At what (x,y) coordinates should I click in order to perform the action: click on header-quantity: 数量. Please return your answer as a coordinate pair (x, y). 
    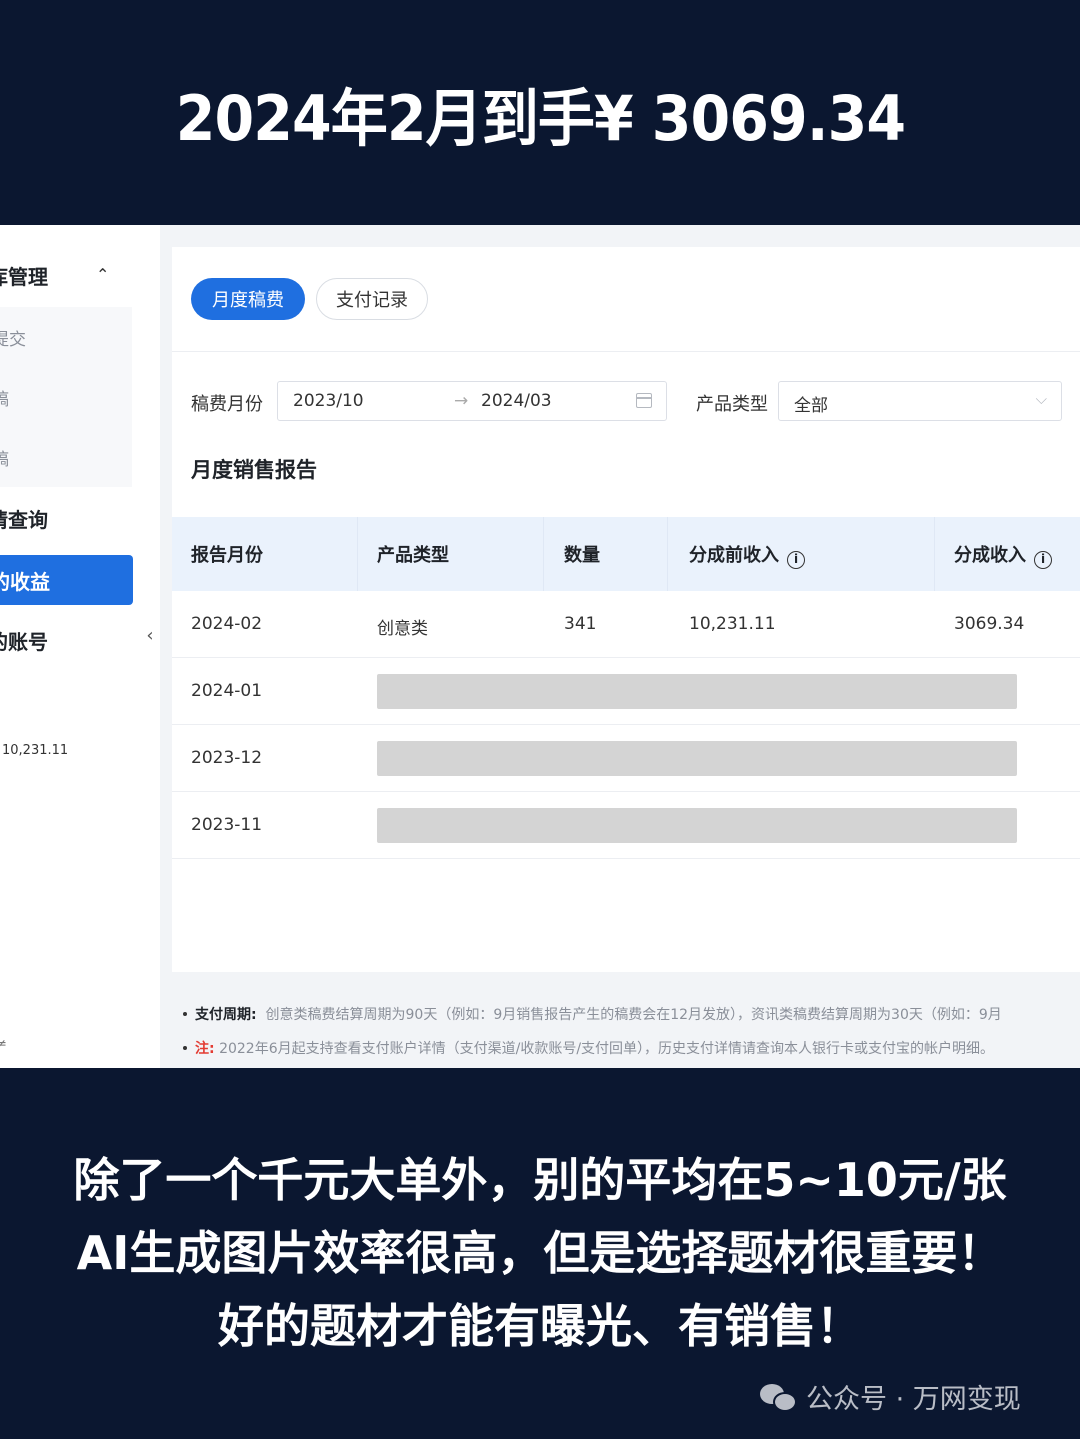
    Looking at the image, I should click on (582, 555).